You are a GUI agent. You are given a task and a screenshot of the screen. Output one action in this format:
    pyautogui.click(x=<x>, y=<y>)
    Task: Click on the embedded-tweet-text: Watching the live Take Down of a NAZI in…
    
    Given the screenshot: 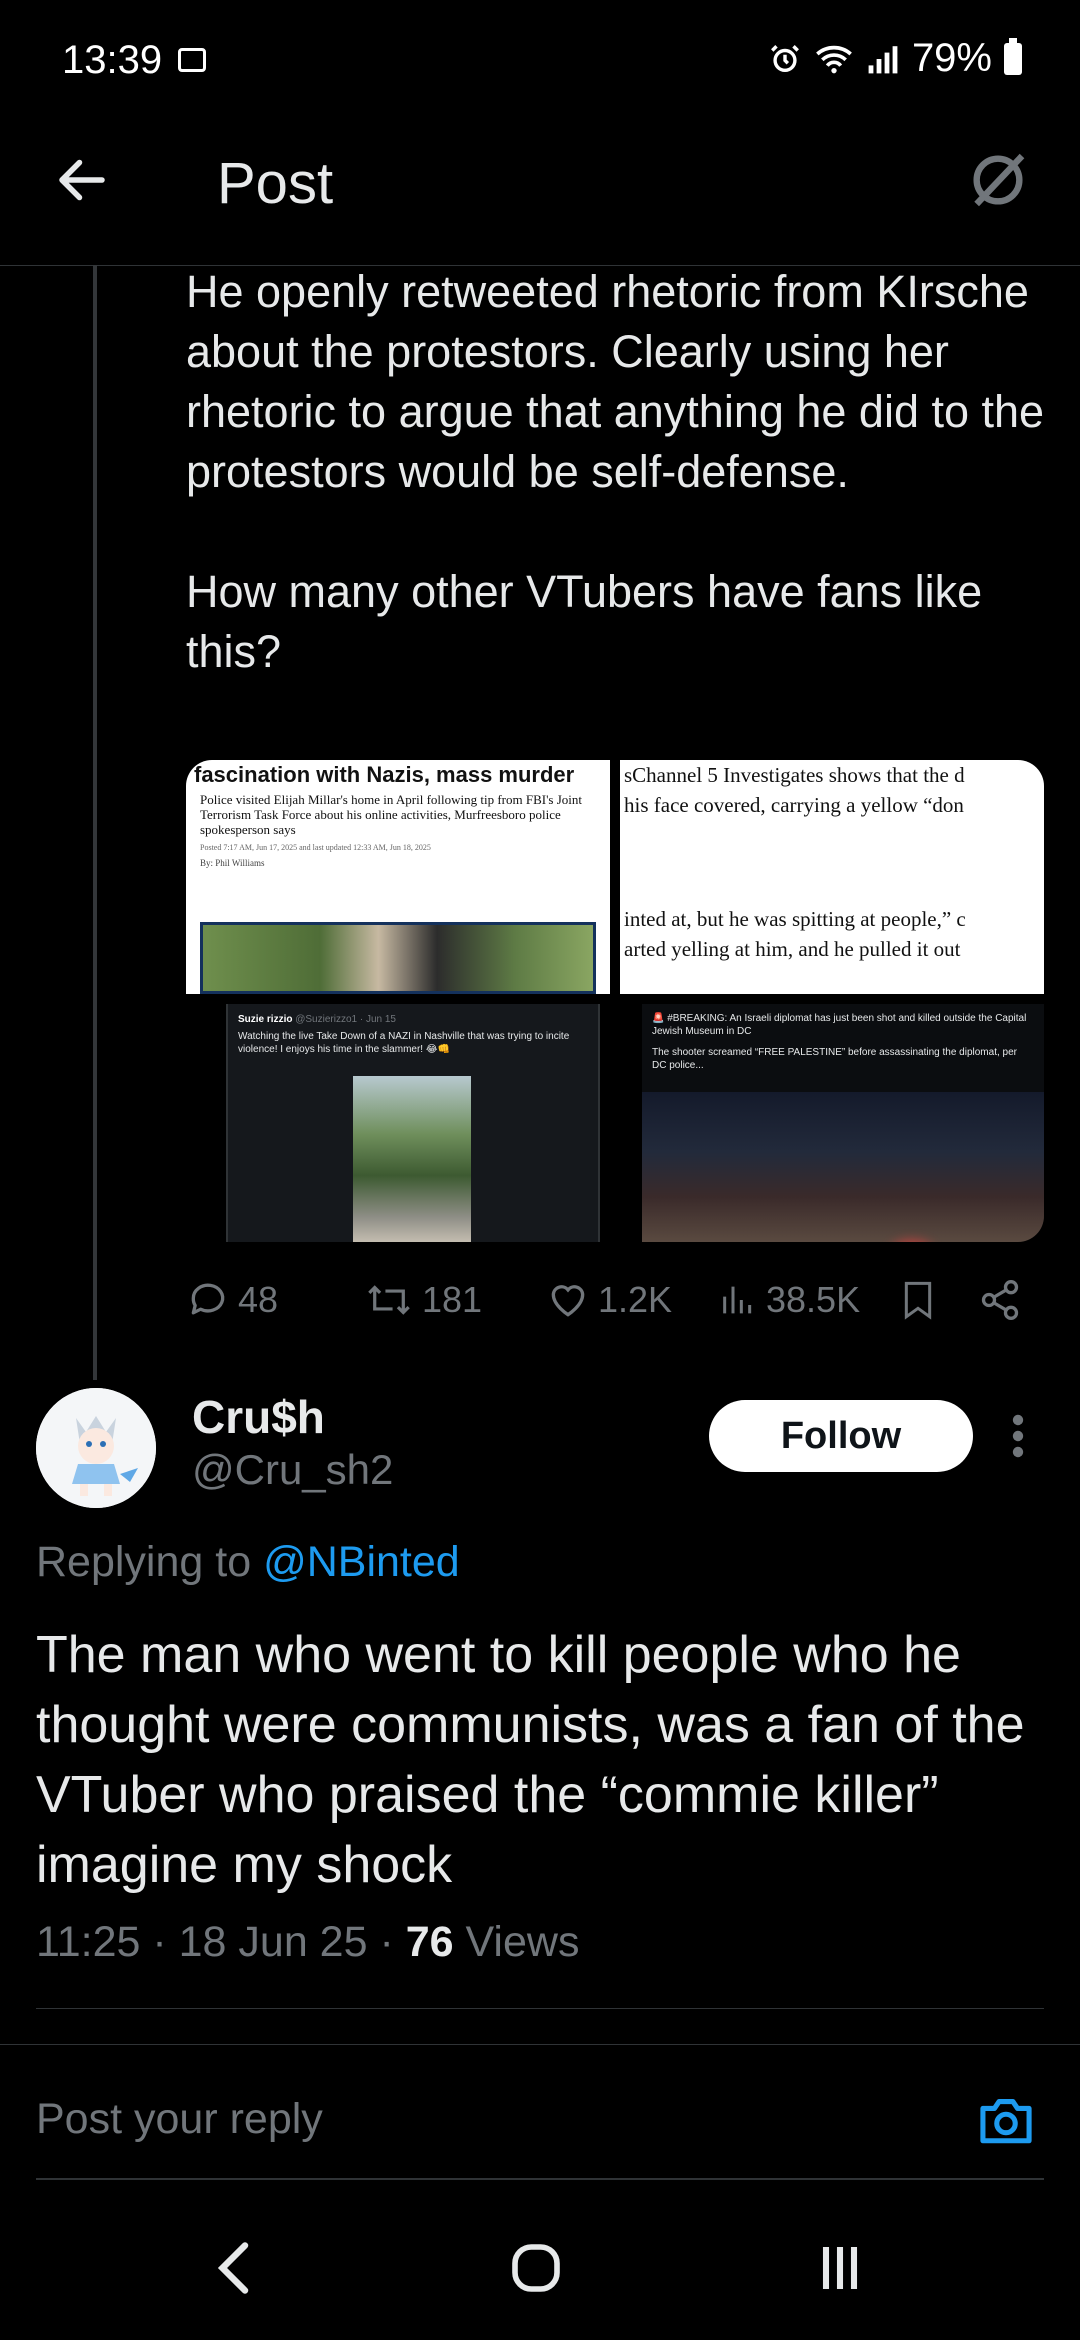 What is the action you would take?
    pyautogui.click(x=404, y=1043)
    